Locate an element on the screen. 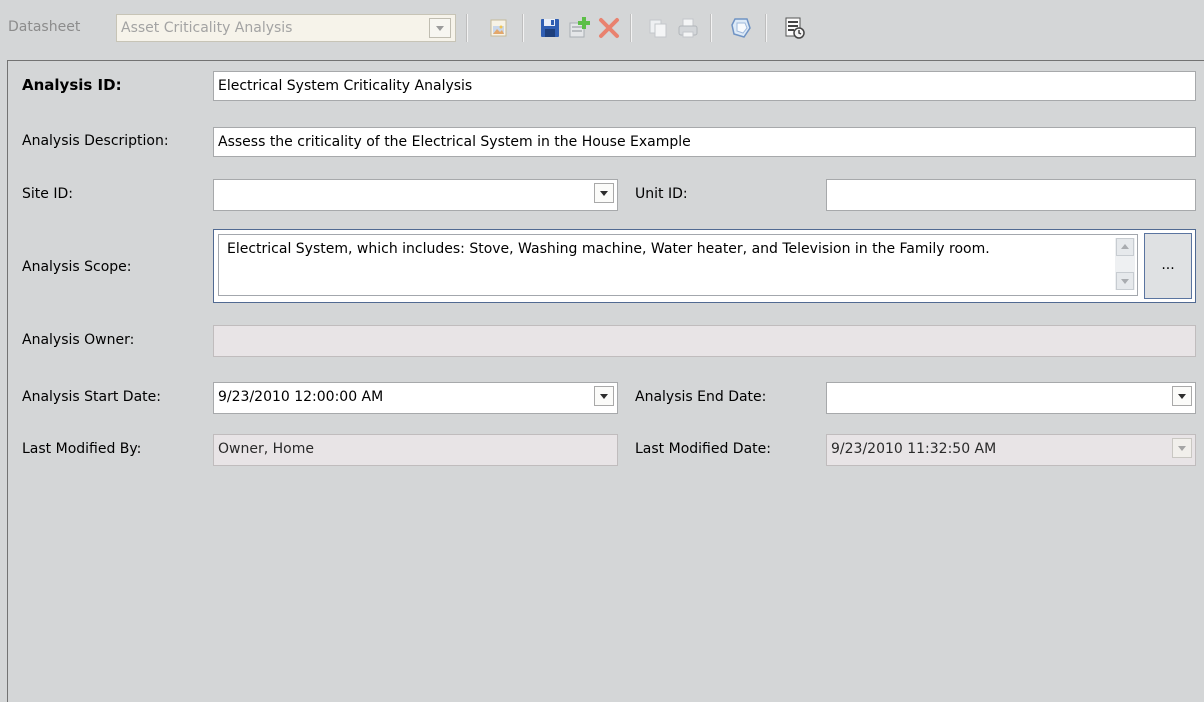  unit-id-field is located at coordinates (1011, 195).